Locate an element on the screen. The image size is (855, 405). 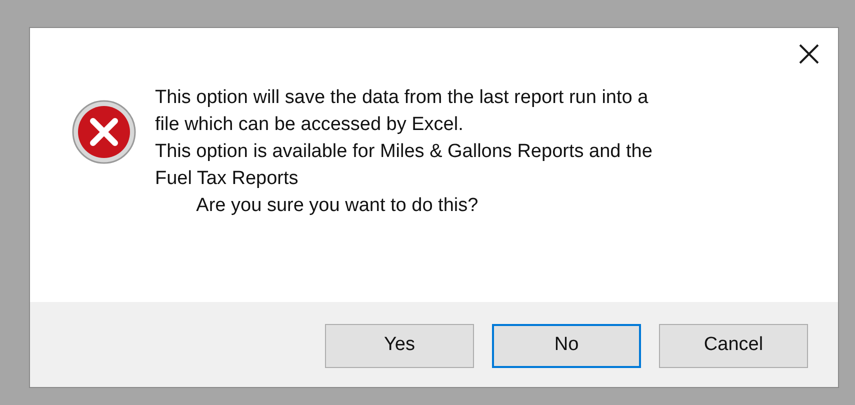
close-icon is located at coordinates (809, 54).